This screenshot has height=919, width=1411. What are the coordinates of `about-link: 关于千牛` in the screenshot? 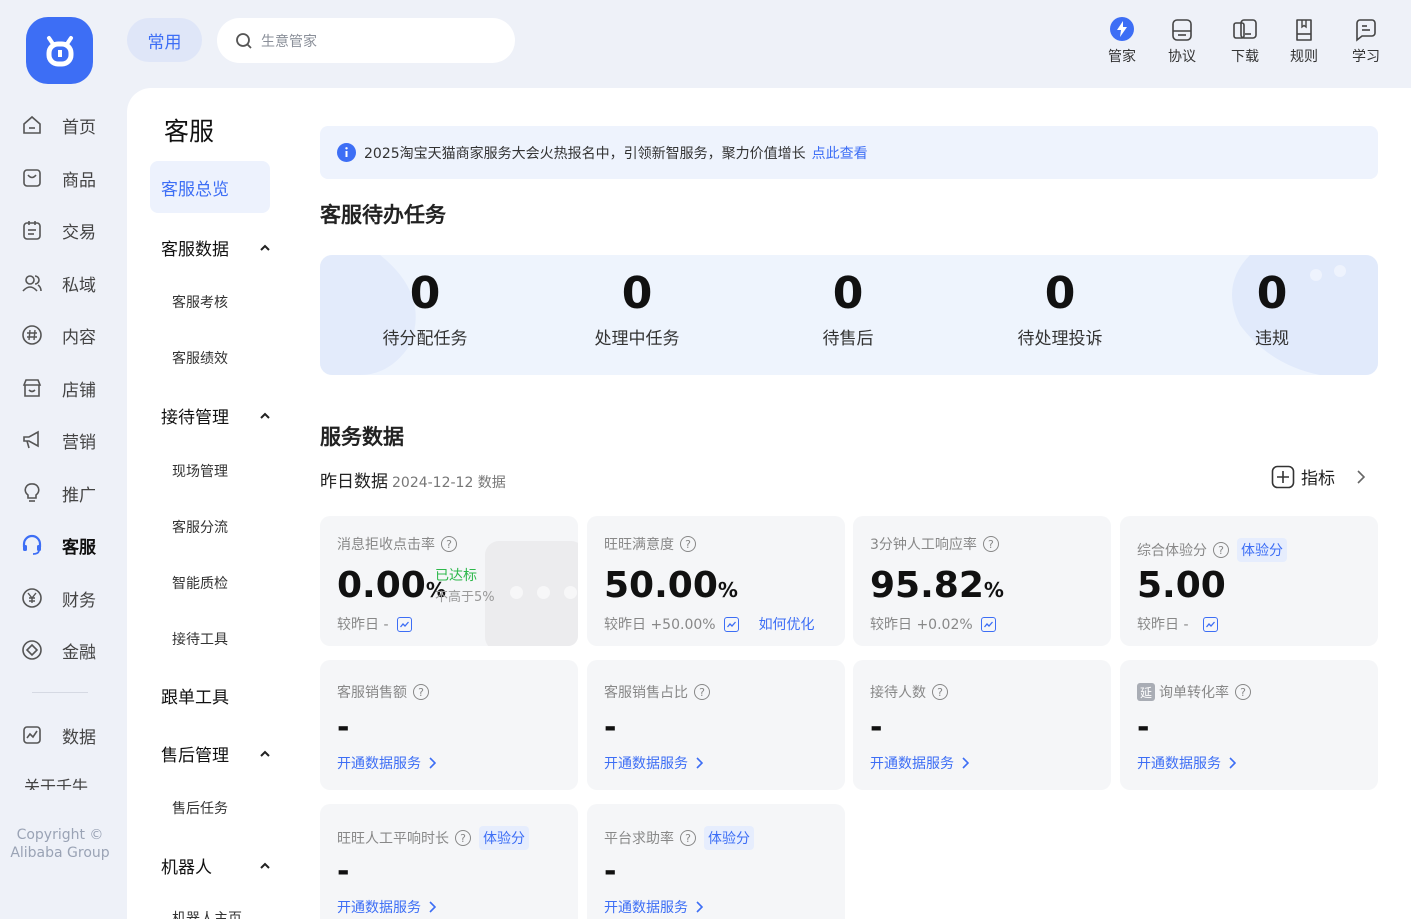 It's located at (56, 783).